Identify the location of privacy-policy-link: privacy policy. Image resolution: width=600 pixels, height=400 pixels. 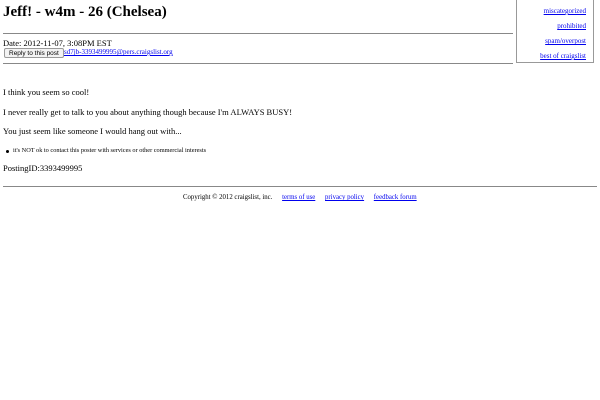
(344, 197).